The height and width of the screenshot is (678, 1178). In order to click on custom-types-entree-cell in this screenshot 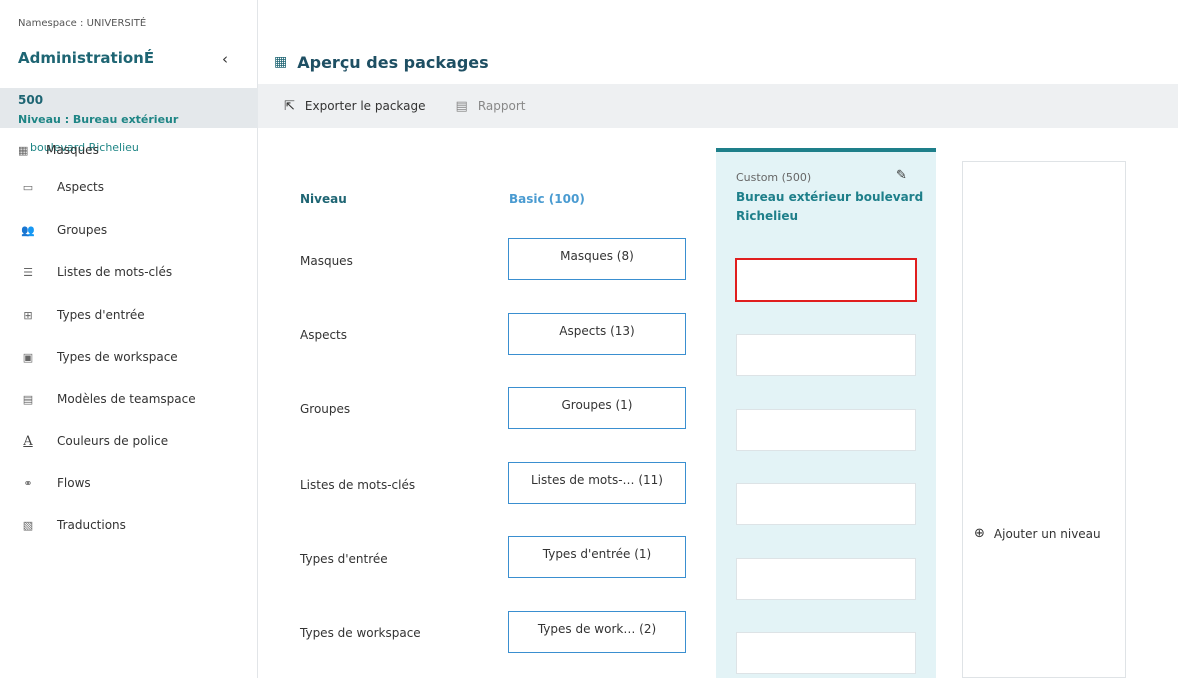, I will do `click(826, 579)`.